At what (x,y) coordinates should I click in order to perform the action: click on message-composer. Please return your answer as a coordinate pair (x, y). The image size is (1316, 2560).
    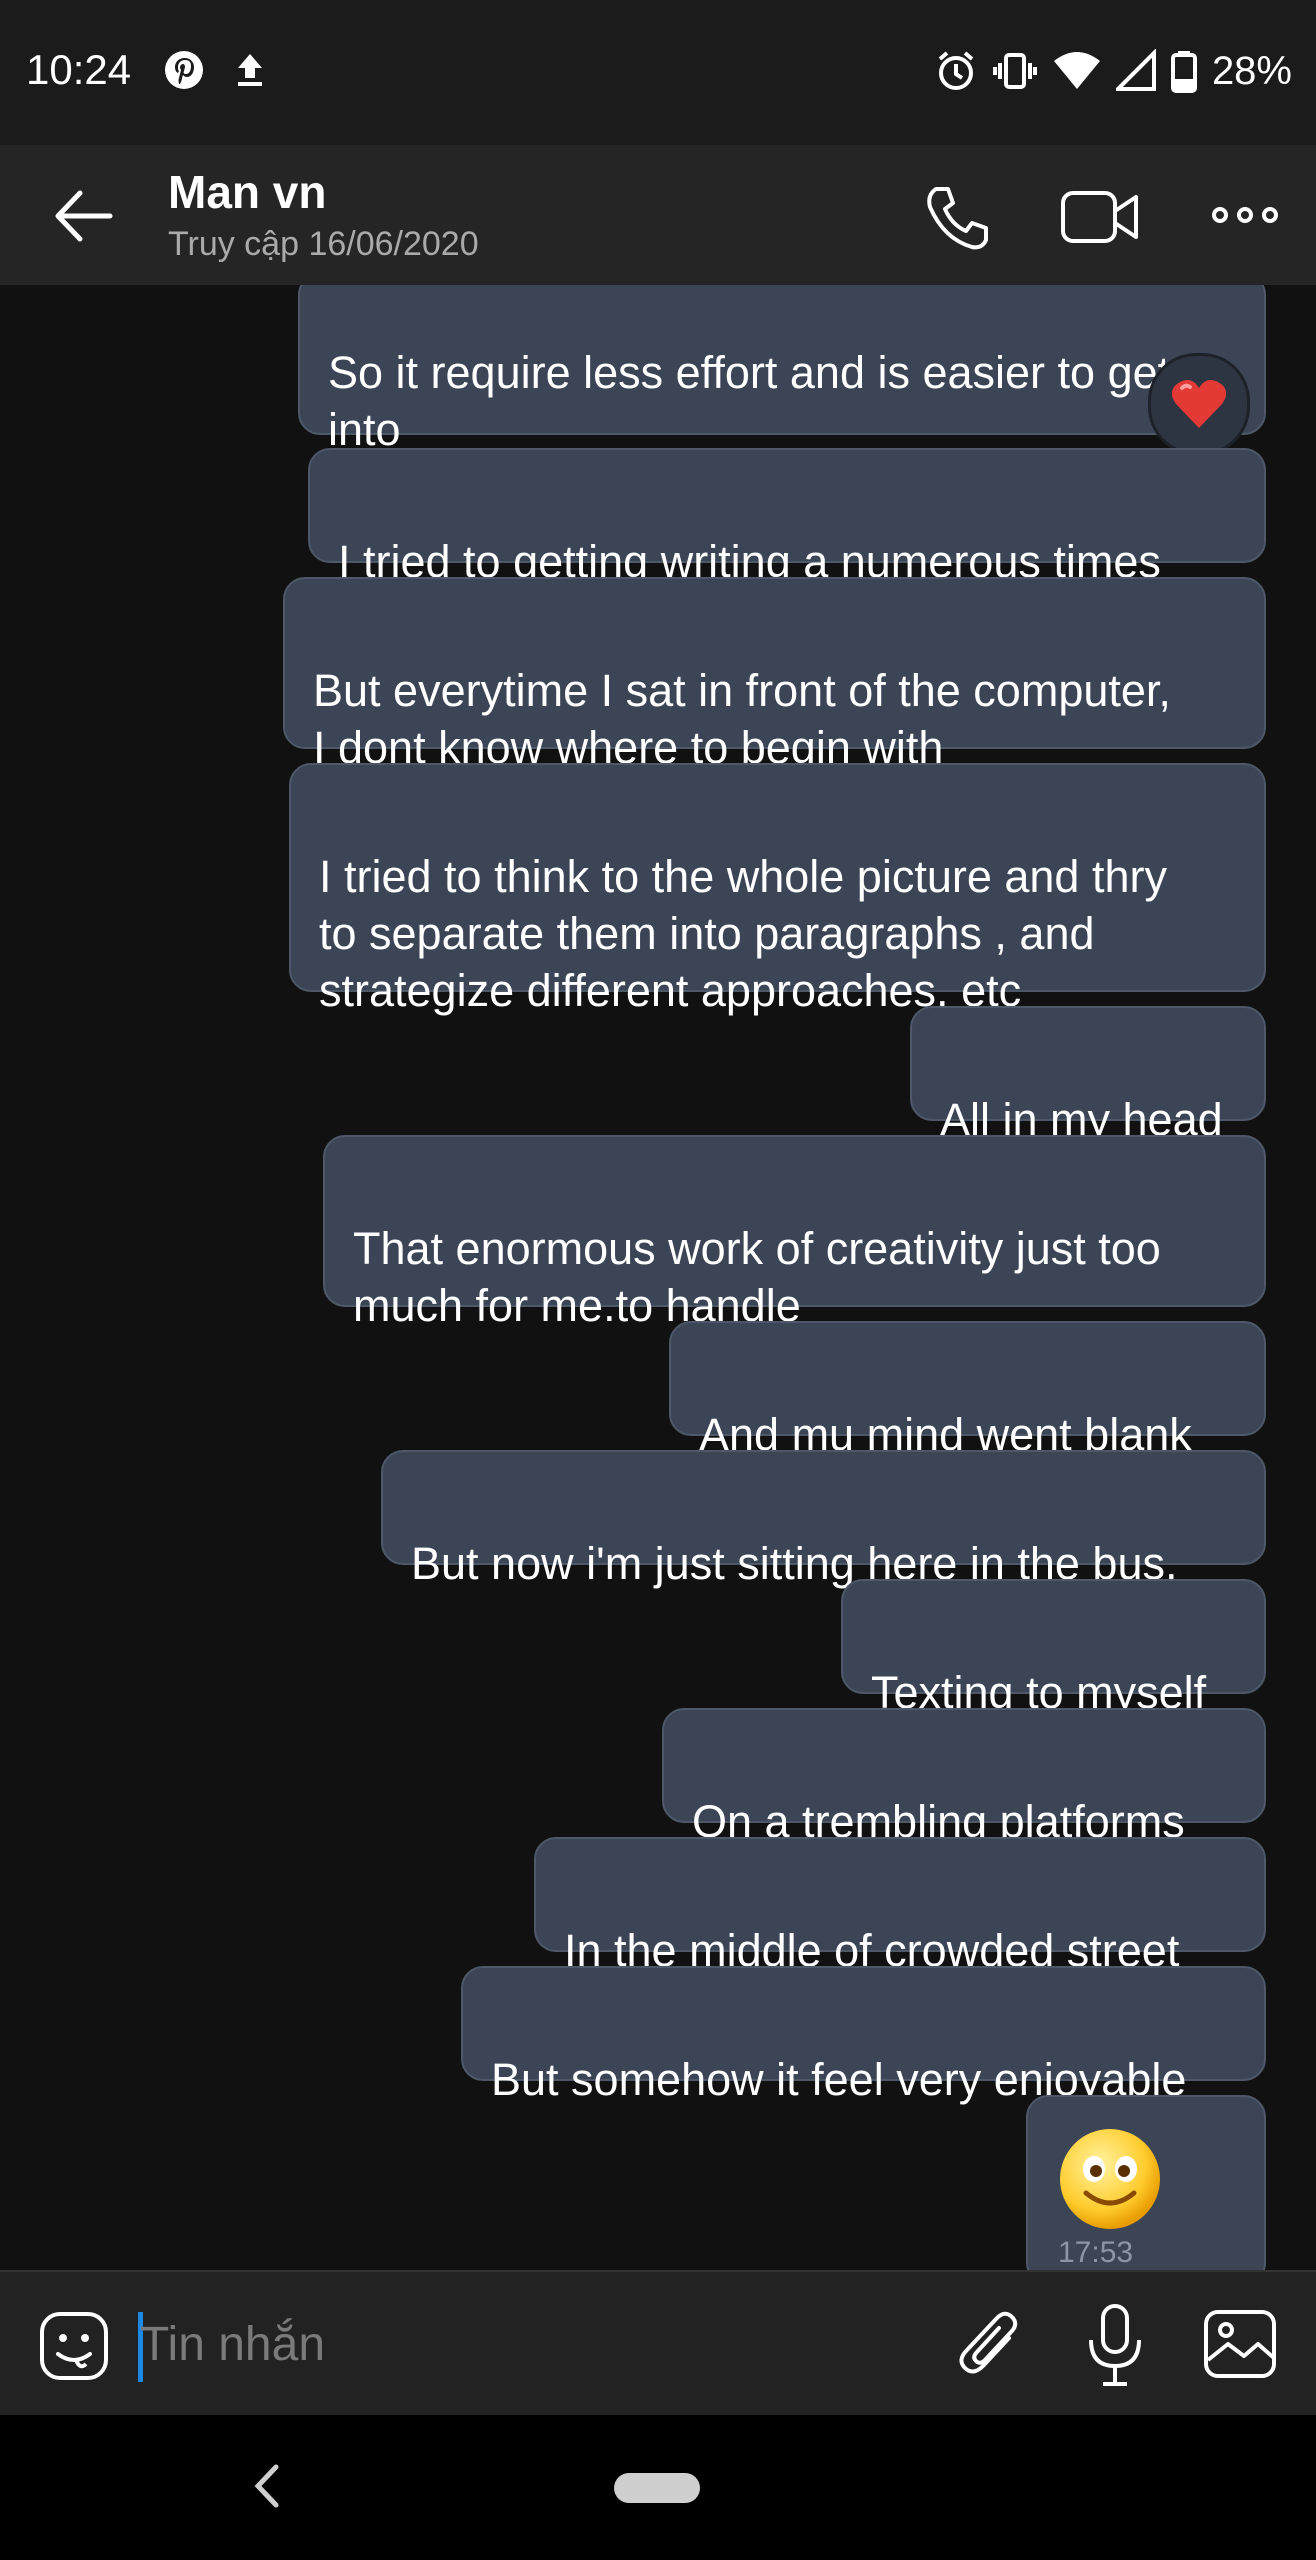
    Looking at the image, I should click on (658, 2343).